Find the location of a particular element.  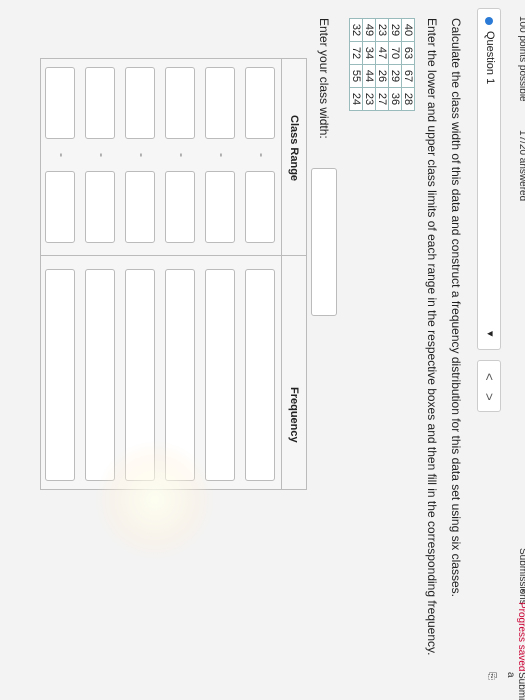

data-row: 23 47 26 27 is located at coordinates (382, 64).